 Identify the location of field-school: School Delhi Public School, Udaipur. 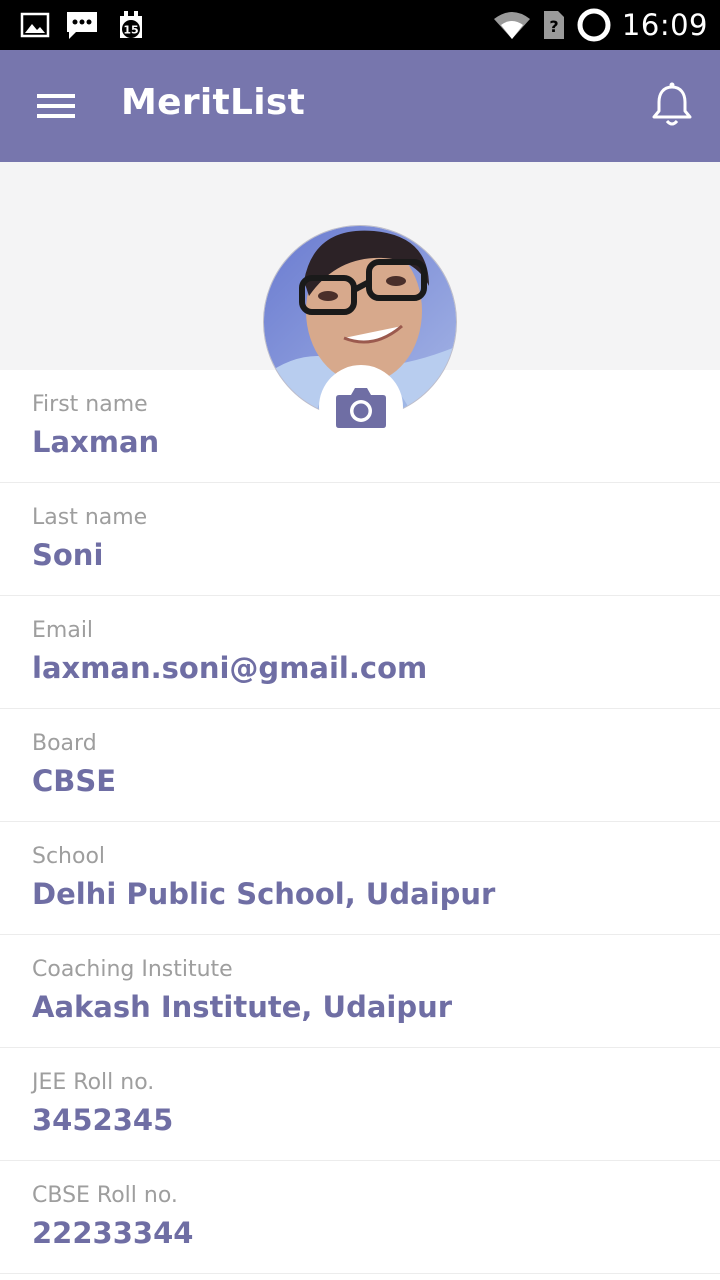
(360, 878).